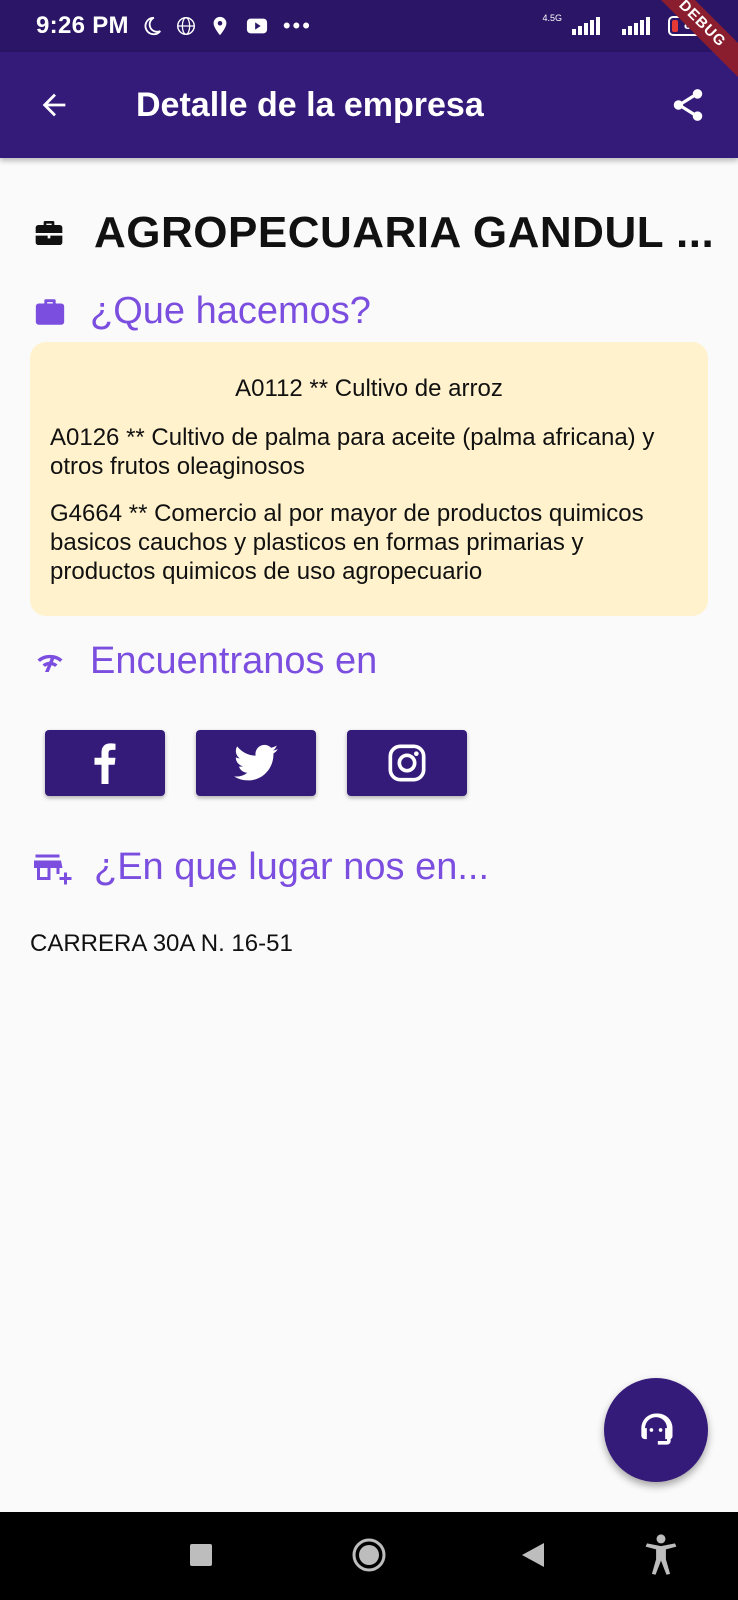  What do you see at coordinates (369, 41) in the screenshot?
I see `status-bar: 9:26 PM ••• 4.5G DEBUG` at bounding box center [369, 41].